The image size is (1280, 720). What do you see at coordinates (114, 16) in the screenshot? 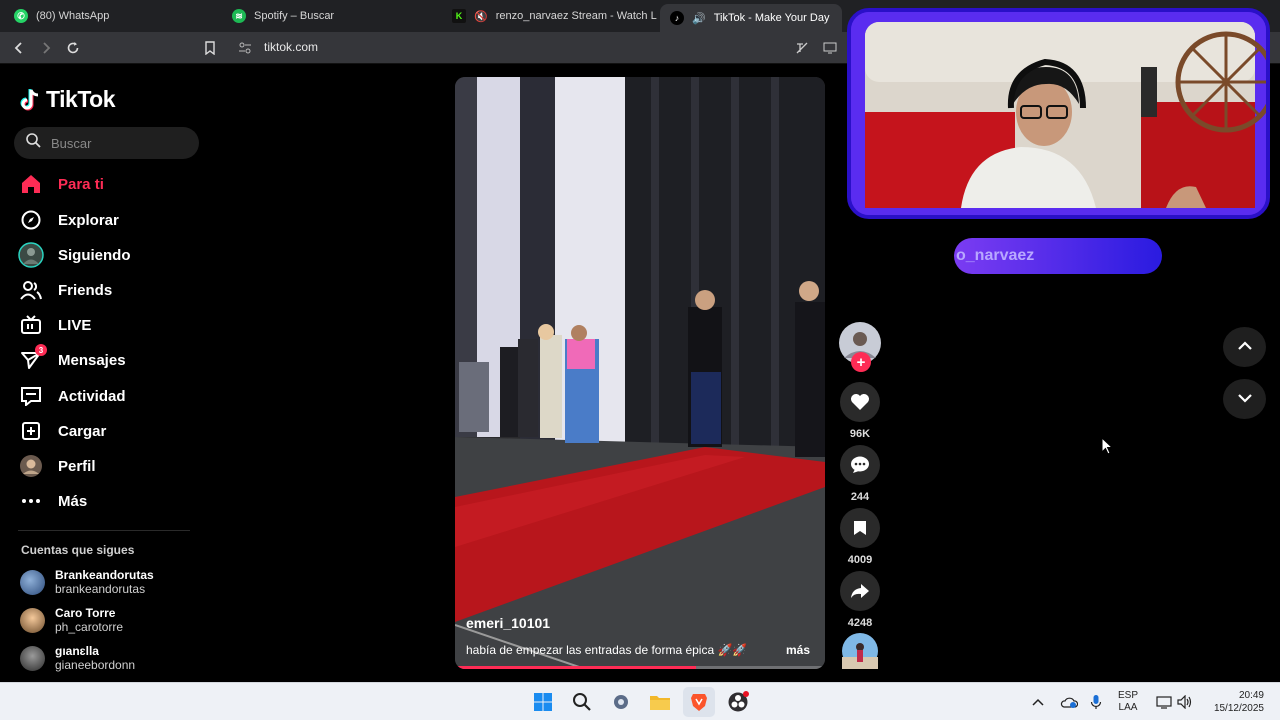
I see `tab-whatsapp: ✆ (80) WhatsApp` at bounding box center [114, 16].